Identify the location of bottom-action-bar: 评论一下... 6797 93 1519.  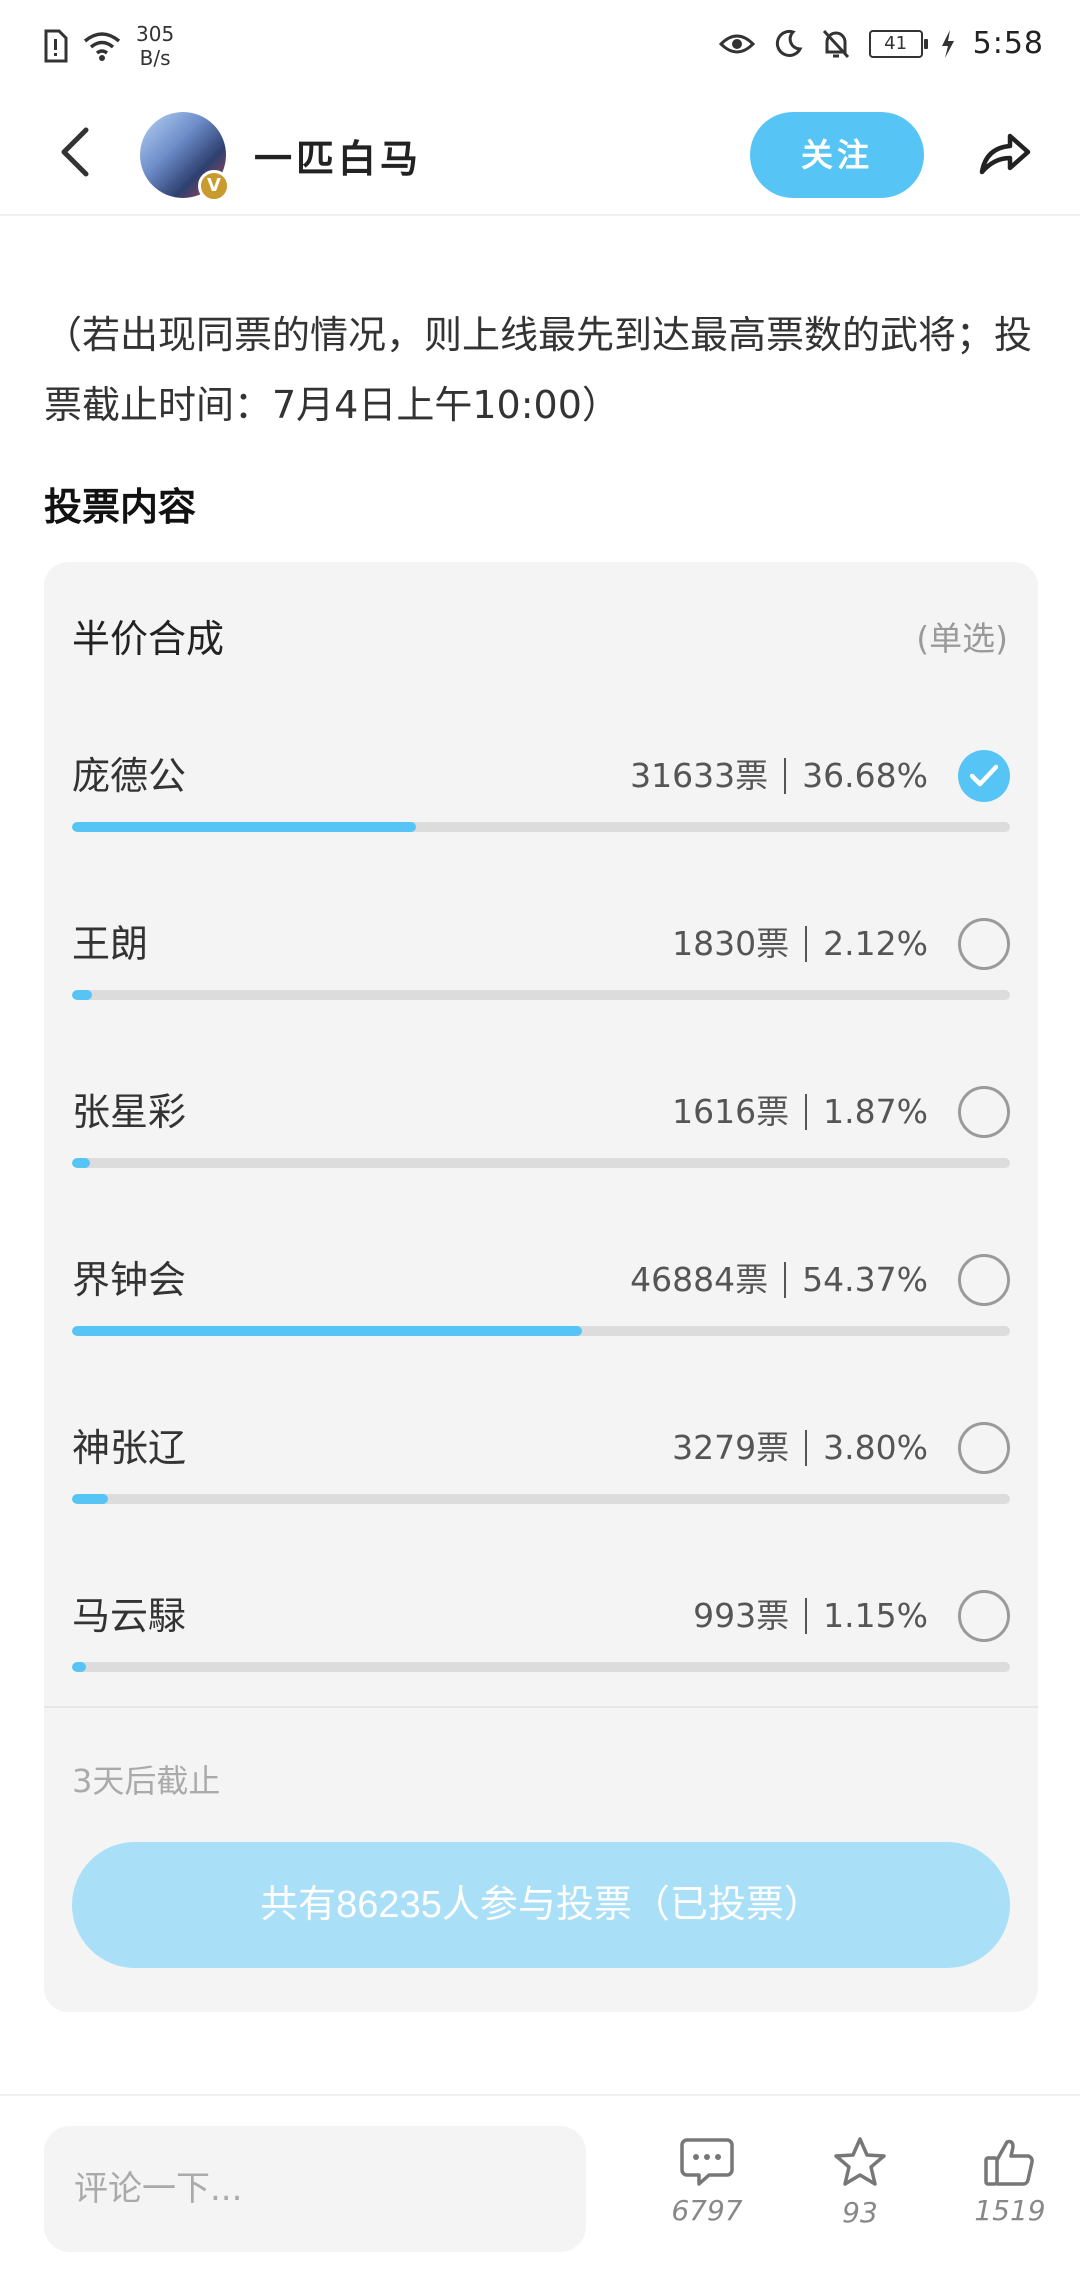
(540, 2187).